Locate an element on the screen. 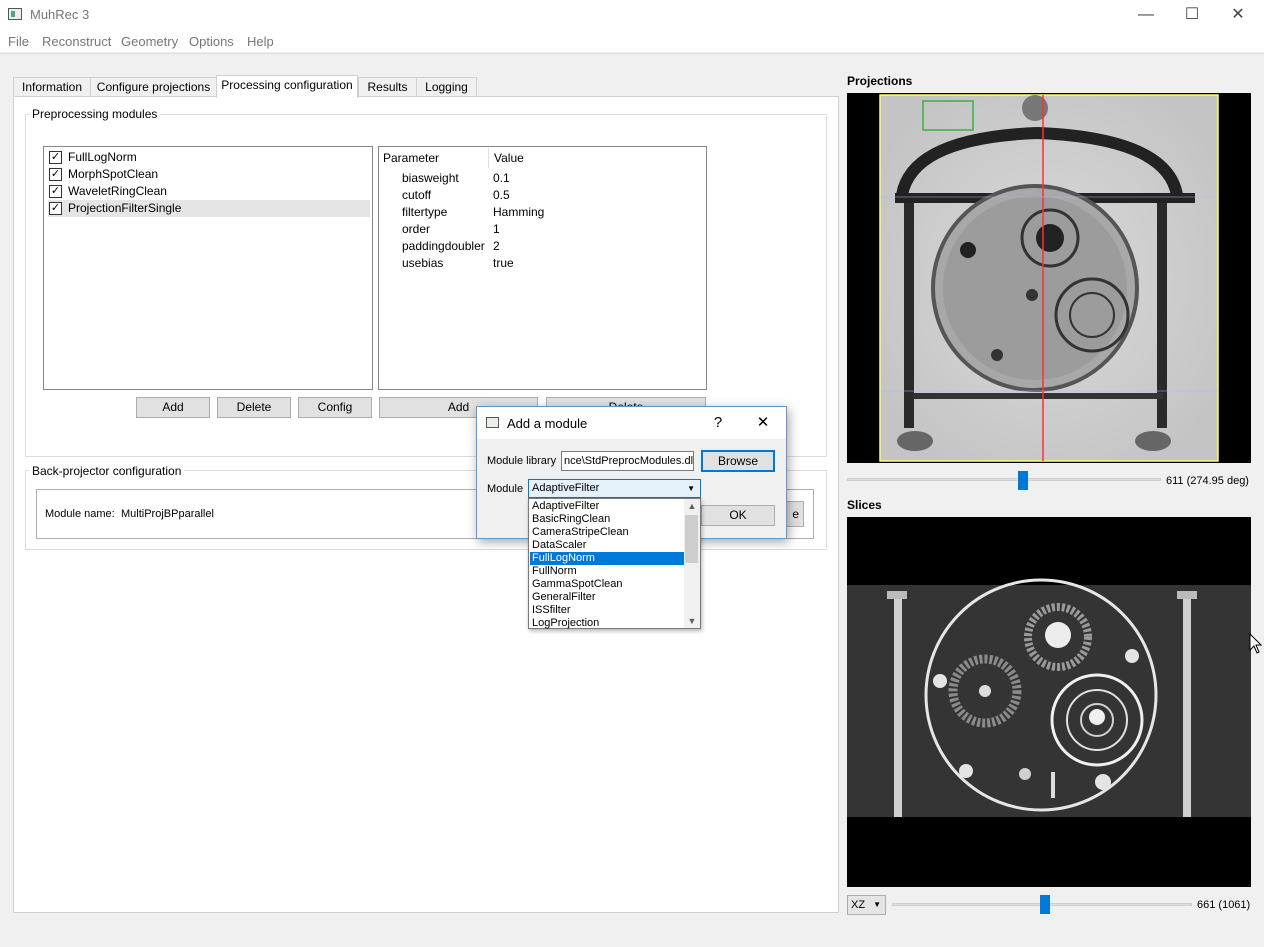 This screenshot has width=1264, height=947. module-option: FullNorm is located at coordinates (607, 571).